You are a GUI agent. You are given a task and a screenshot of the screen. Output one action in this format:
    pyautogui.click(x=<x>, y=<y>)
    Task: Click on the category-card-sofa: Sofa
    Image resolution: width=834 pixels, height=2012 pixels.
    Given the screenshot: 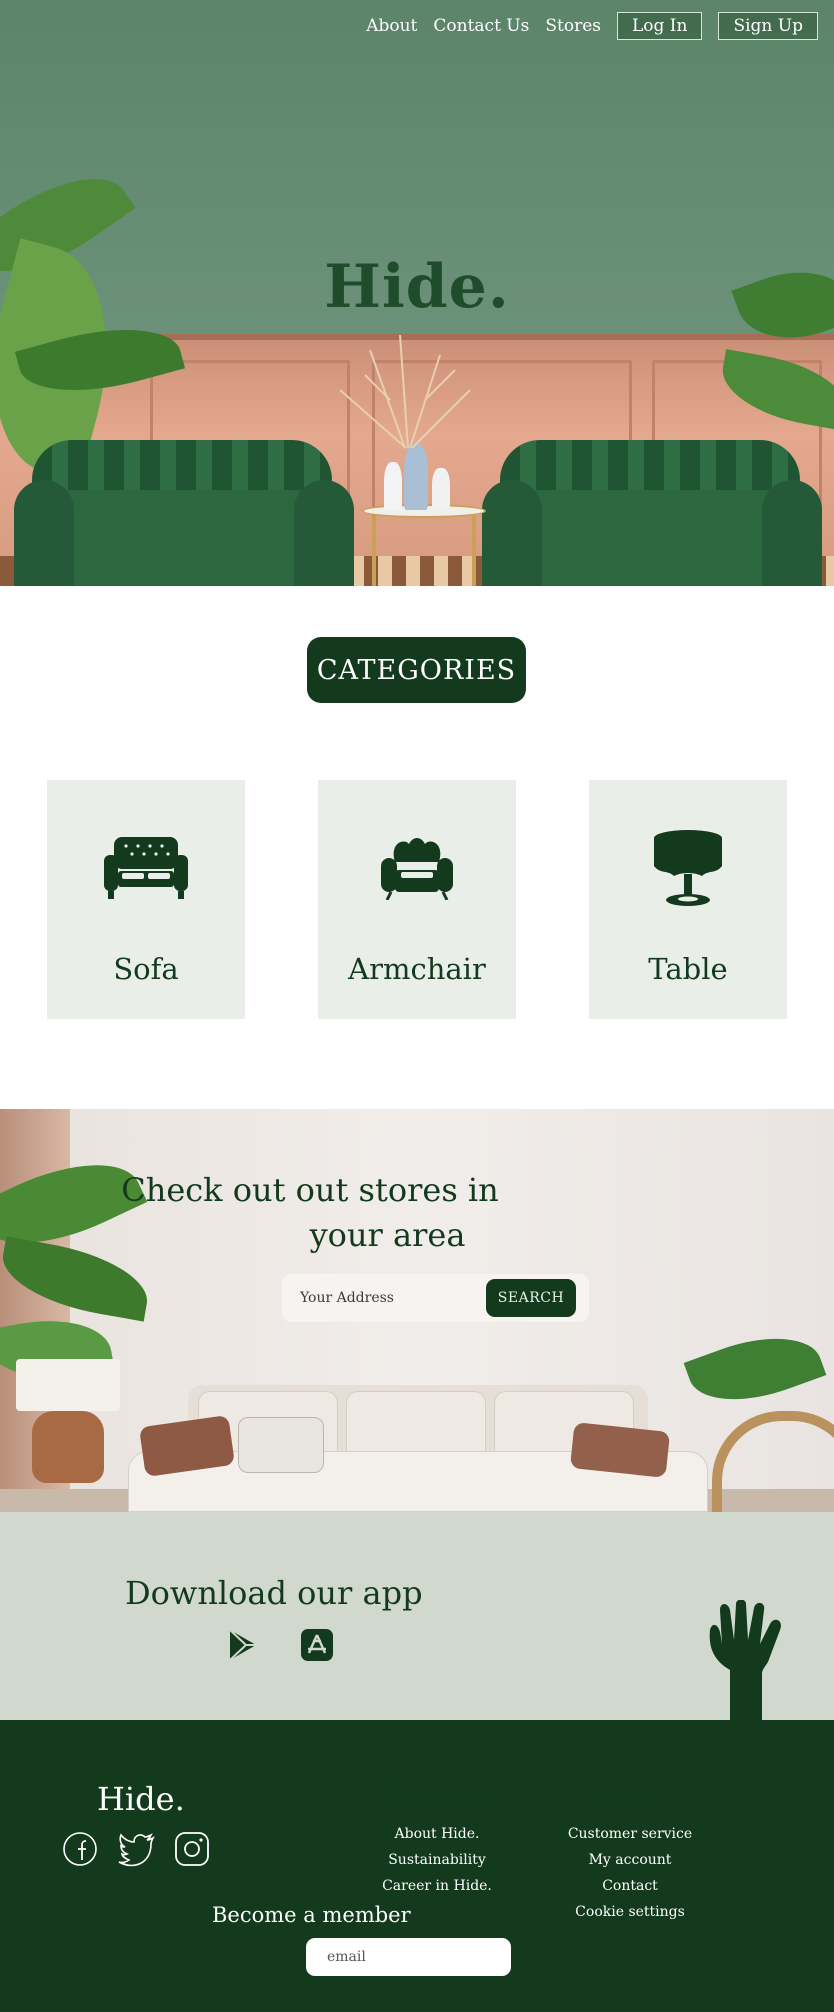 What is the action you would take?
    pyautogui.click(x=146, y=899)
    